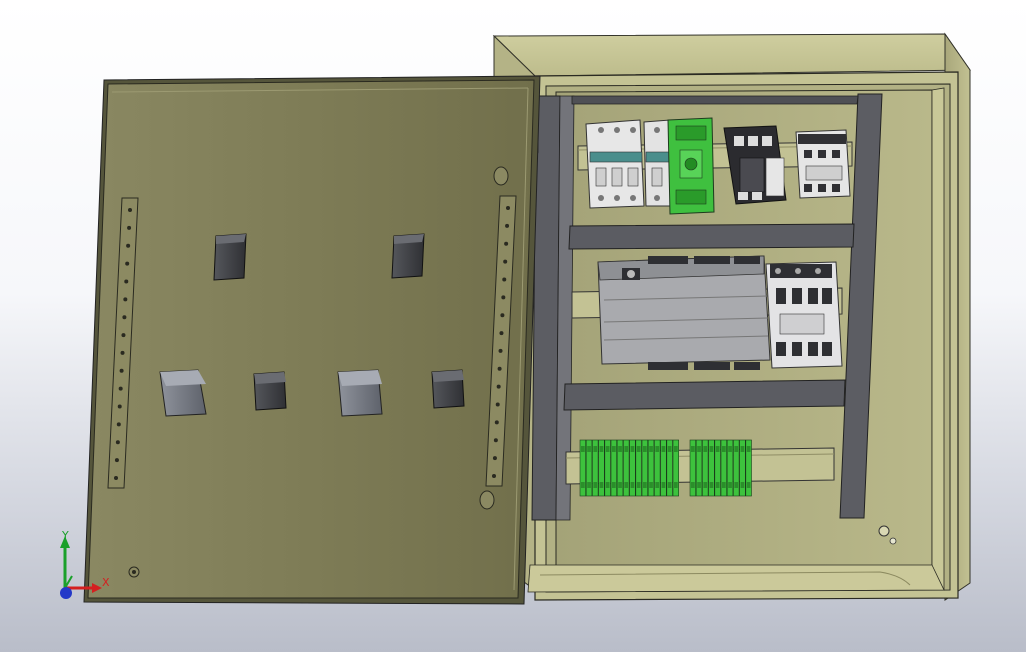  What do you see at coordinates (684, 312) in the screenshot?
I see `plc-controller` at bounding box center [684, 312].